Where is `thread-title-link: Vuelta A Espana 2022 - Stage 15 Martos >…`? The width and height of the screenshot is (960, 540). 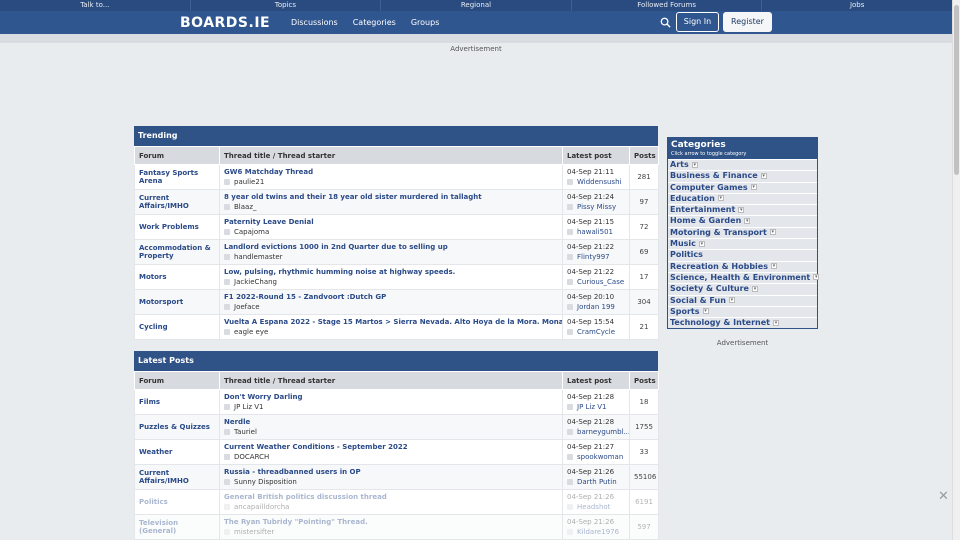
thread-title-link: Vuelta A Espana 2022 - Stage 15 Martos >… is located at coordinates (393, 322).